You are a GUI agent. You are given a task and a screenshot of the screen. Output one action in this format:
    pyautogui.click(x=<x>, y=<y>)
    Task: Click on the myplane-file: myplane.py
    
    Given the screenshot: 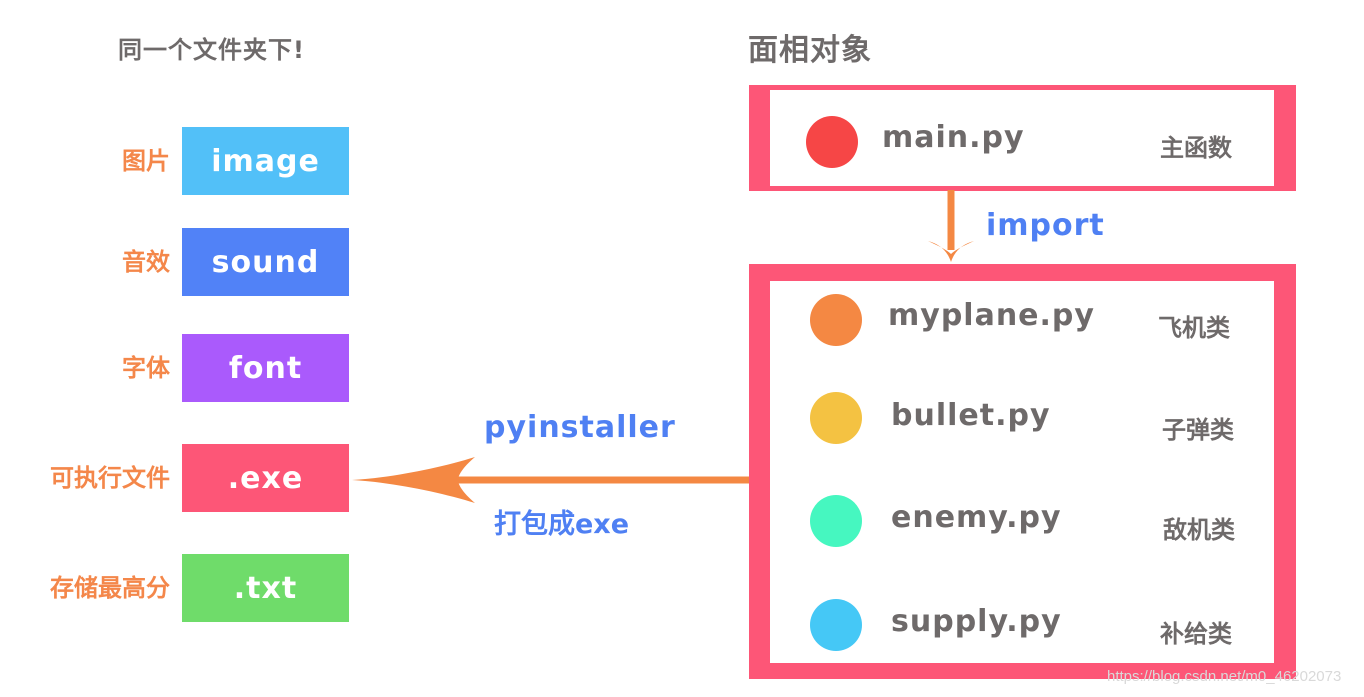 What is the action you would take?
    pyautogui.click(x=991, y=315)
    